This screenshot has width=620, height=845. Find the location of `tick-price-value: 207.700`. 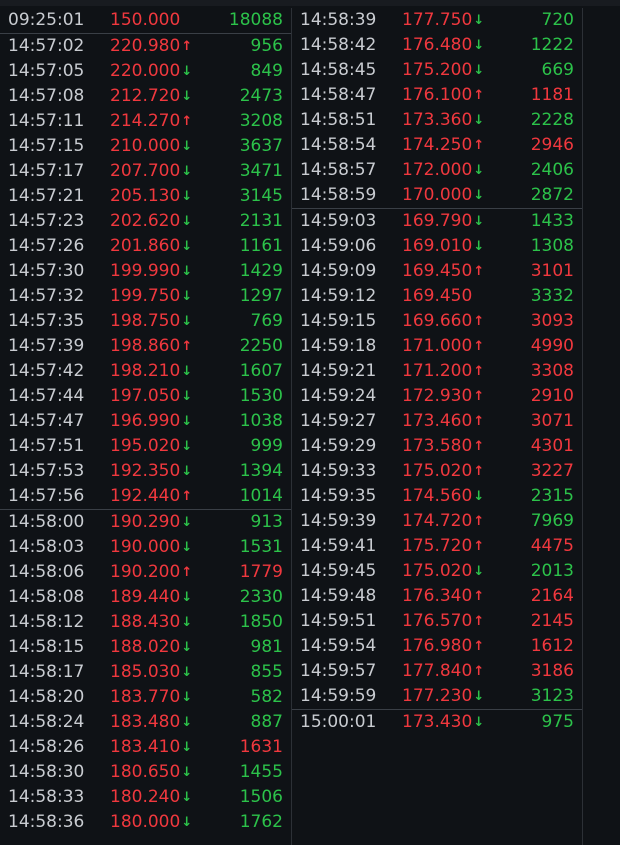

tick-price-value: 207.700 is located at coordinates (145, 171).